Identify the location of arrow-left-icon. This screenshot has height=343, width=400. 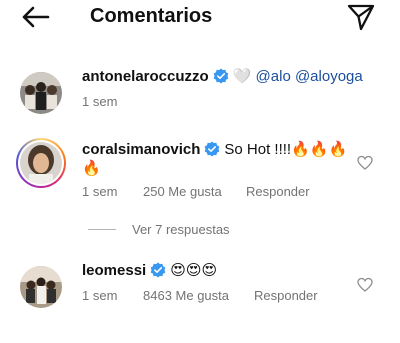
(36, 17).